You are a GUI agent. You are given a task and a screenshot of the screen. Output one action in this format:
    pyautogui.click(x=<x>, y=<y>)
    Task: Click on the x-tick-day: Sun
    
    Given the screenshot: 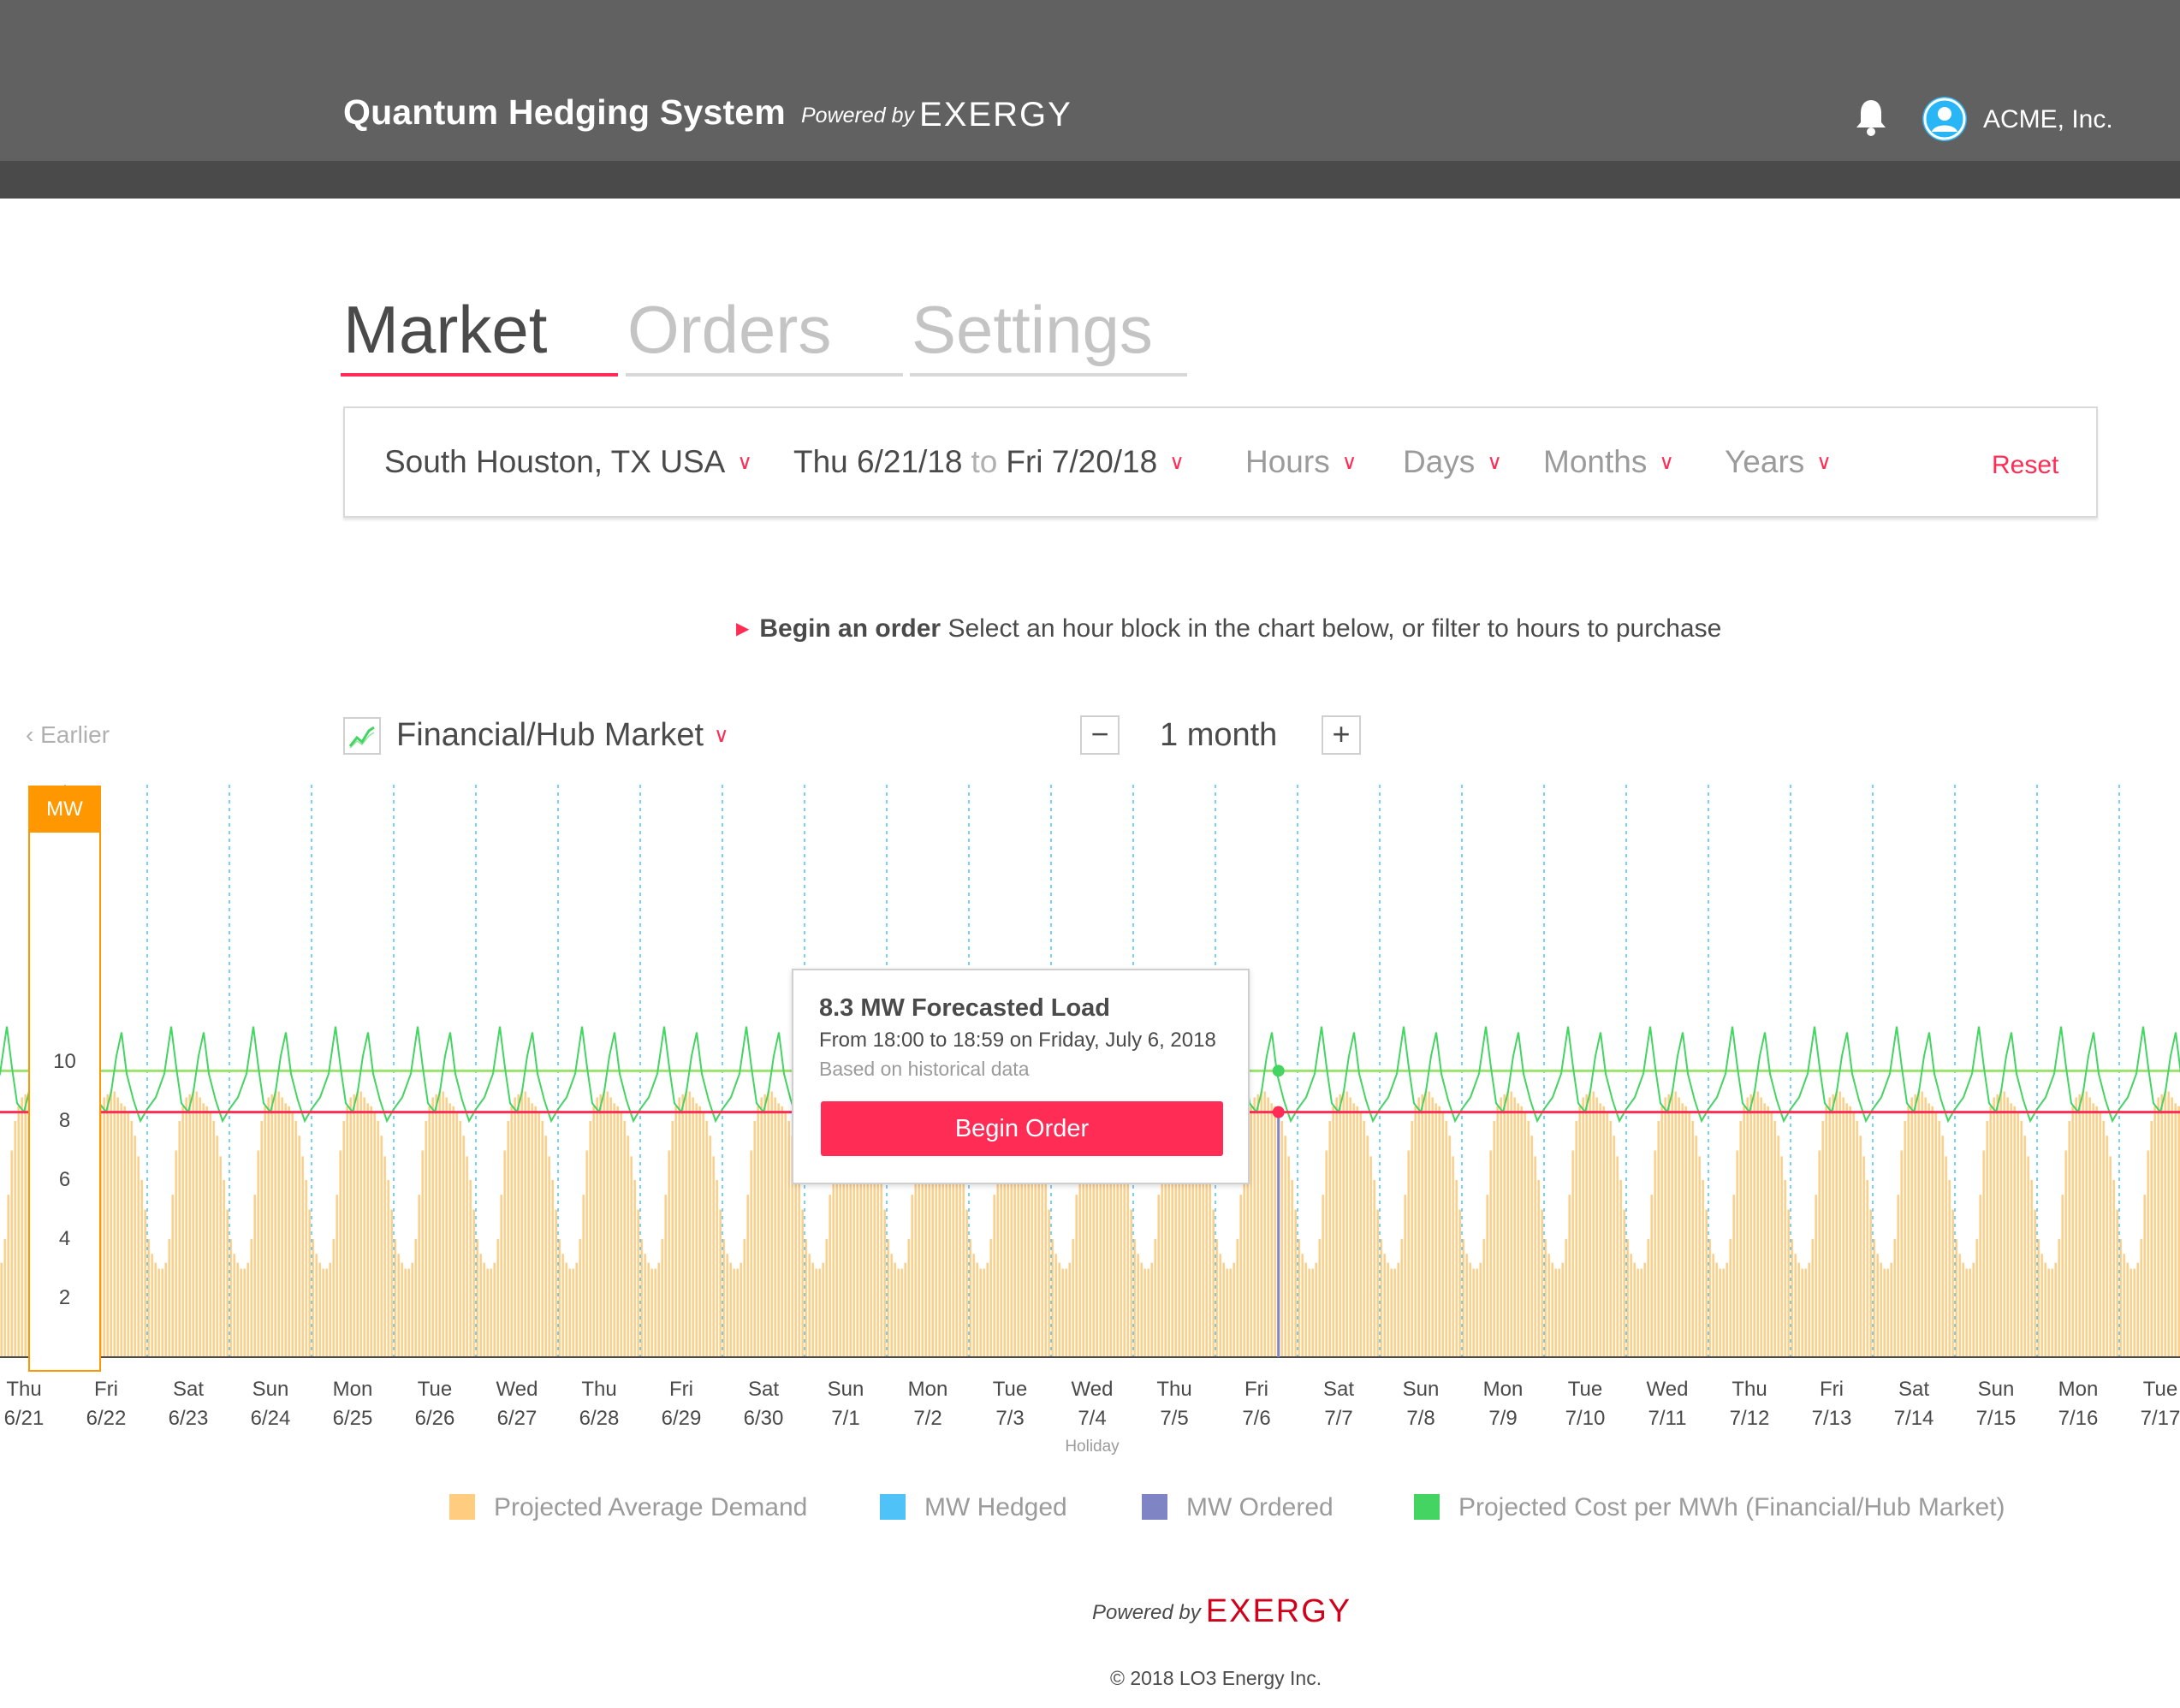 What is the action you would take?
    pyautogui.click(x=1997, y=1389)
    